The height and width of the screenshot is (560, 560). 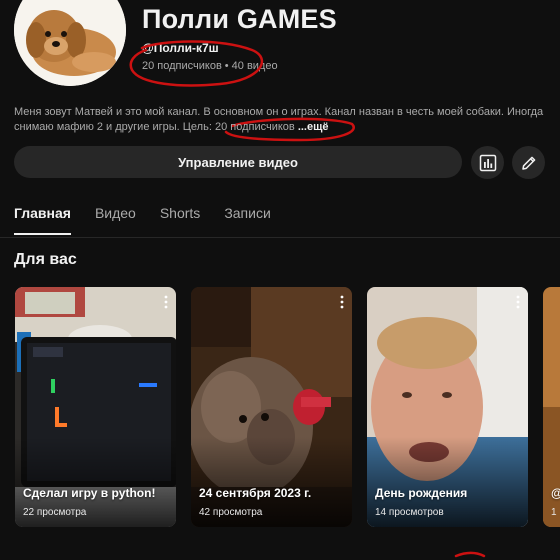 I want to click on channel-handle: @Полли-к7ш, so click(x=180, y=48).